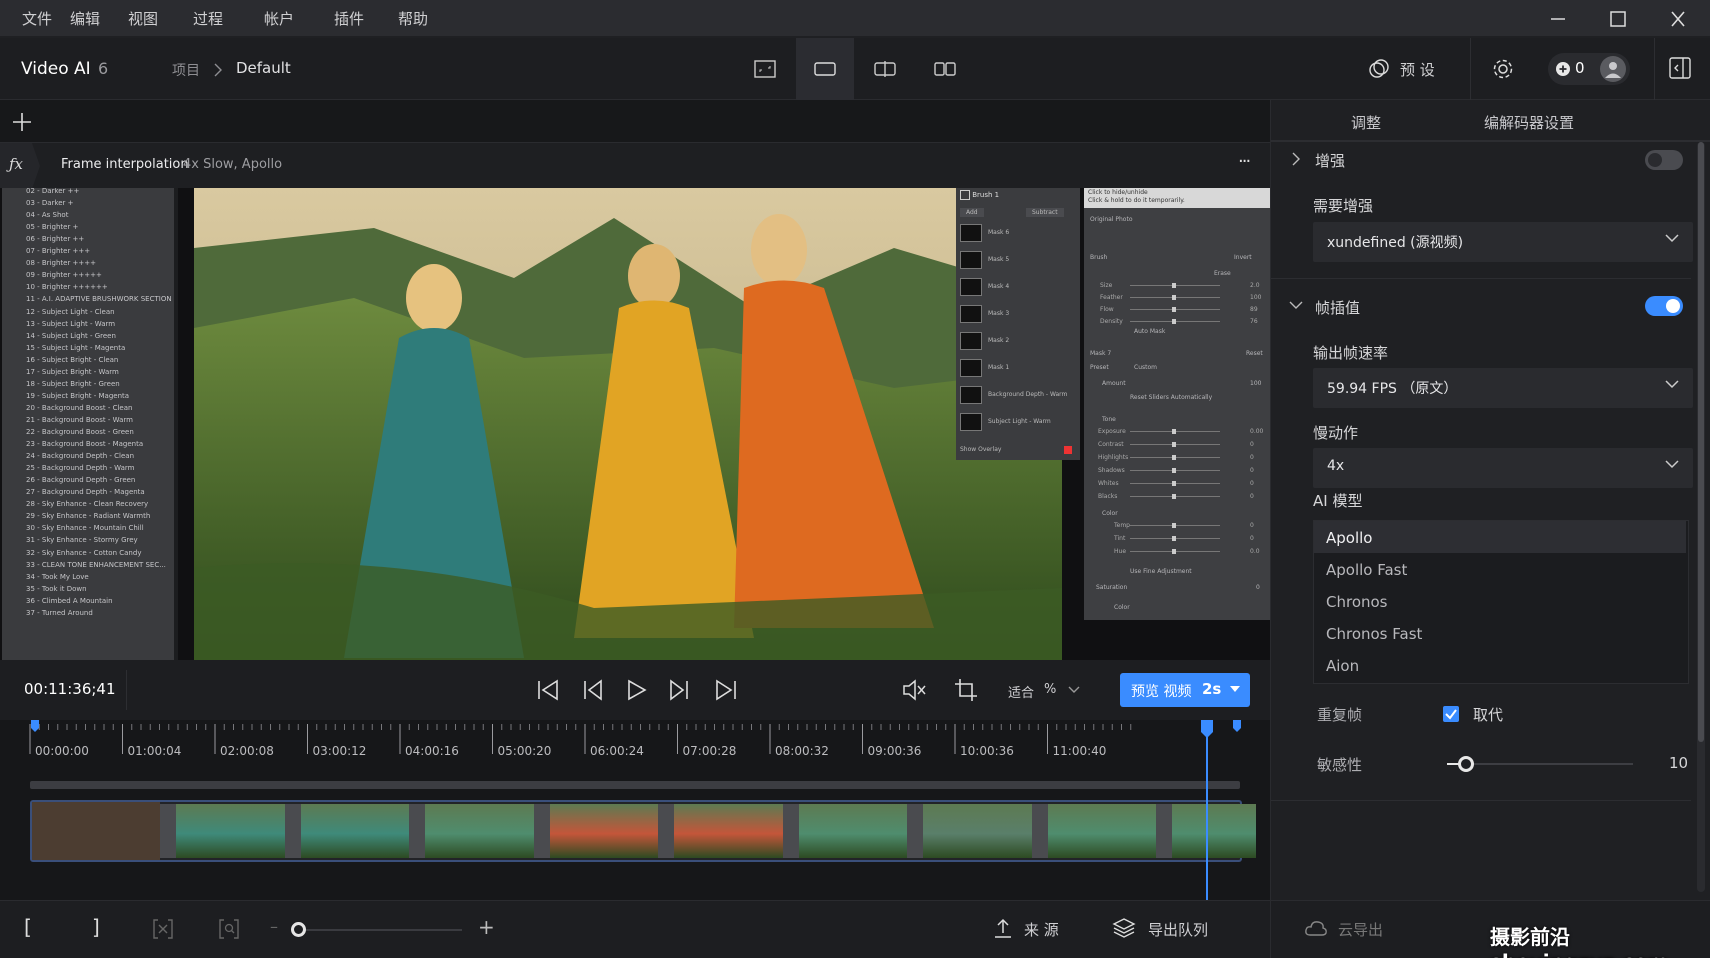 The height and width of the screenshot is (958, 1710). What do you see at coordinates (80, 432) in the screenshot?
I see `preset-item: 22 - Background Boost - Green` at bounding box center [80, 432].